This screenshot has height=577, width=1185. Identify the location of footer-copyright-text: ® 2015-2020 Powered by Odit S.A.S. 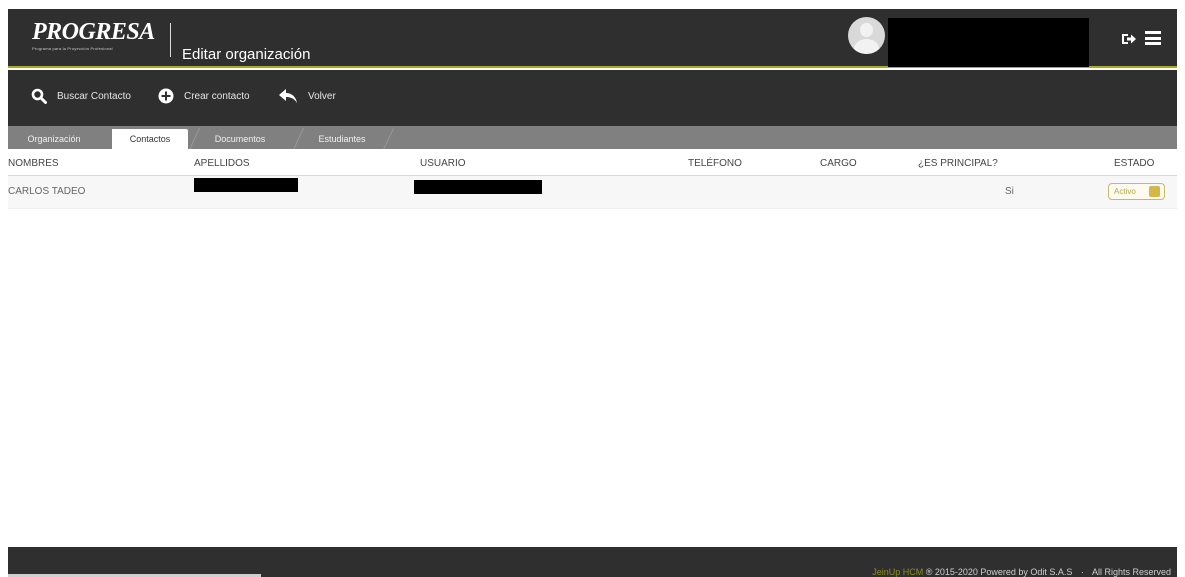
(999, 572).